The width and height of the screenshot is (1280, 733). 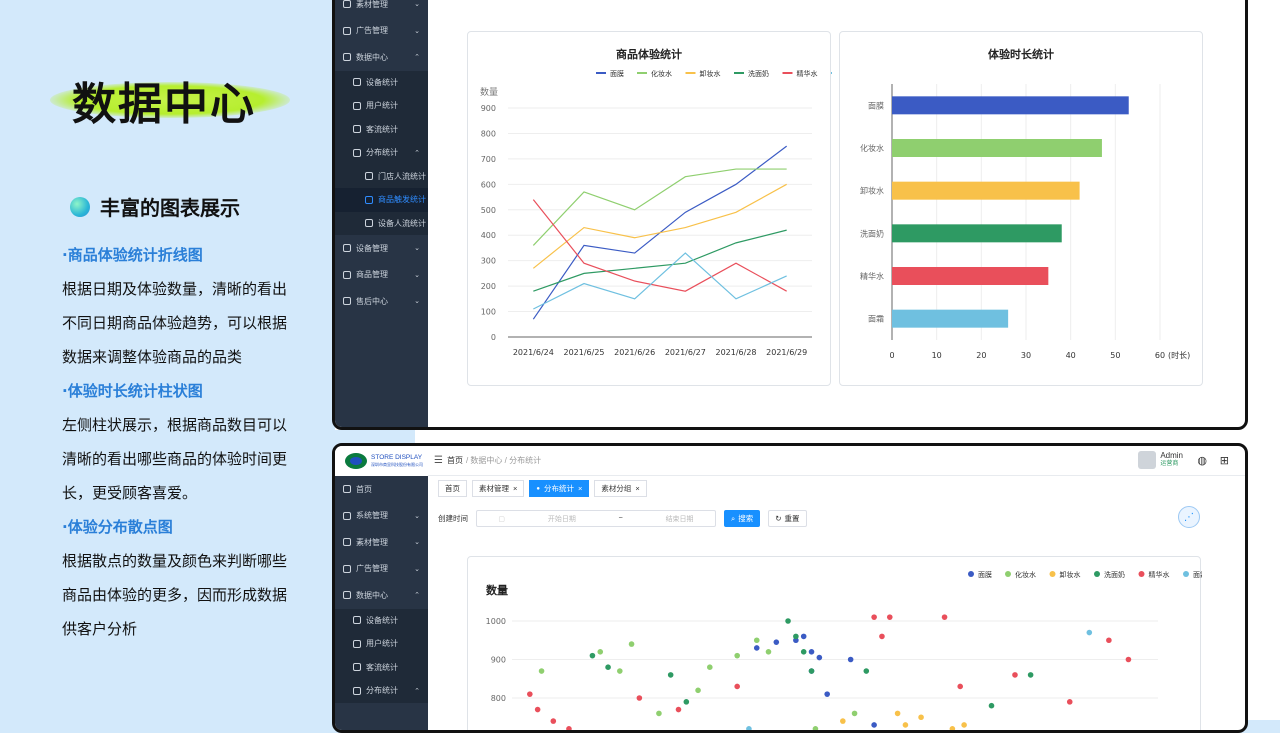 I want to click on bar, so click(x=997, y=148).